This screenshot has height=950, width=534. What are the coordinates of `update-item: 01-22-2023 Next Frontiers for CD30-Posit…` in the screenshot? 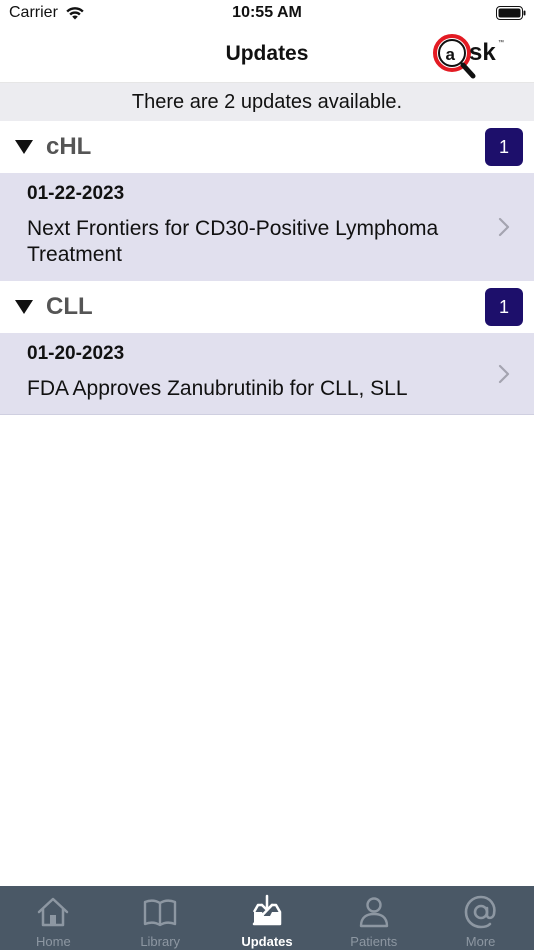 It's located at (267, 227).